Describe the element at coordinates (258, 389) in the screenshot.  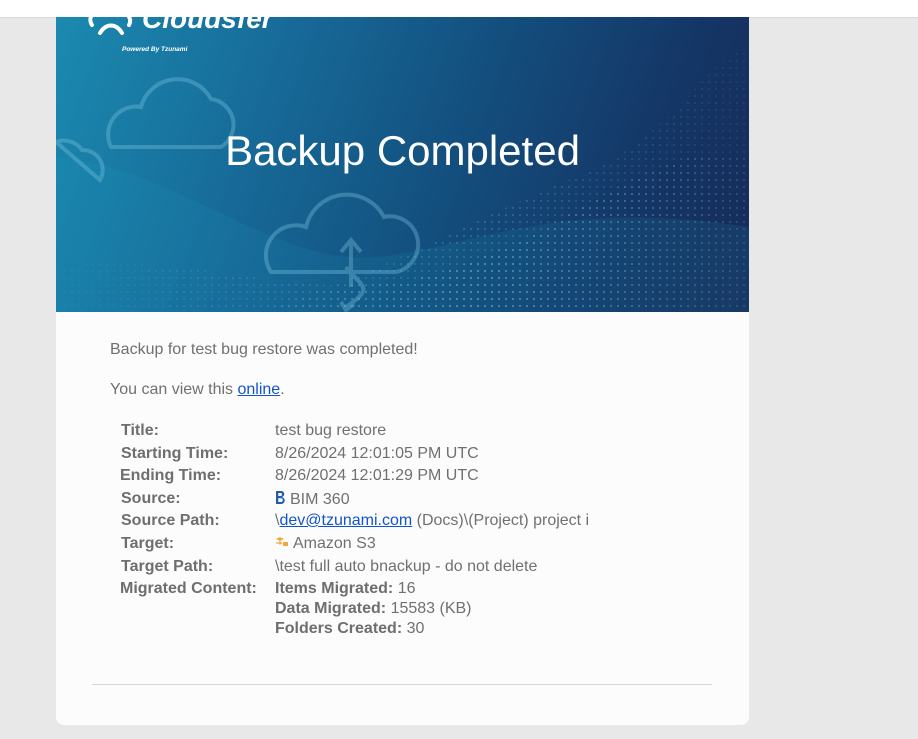
I see `online-link: online` at that location.